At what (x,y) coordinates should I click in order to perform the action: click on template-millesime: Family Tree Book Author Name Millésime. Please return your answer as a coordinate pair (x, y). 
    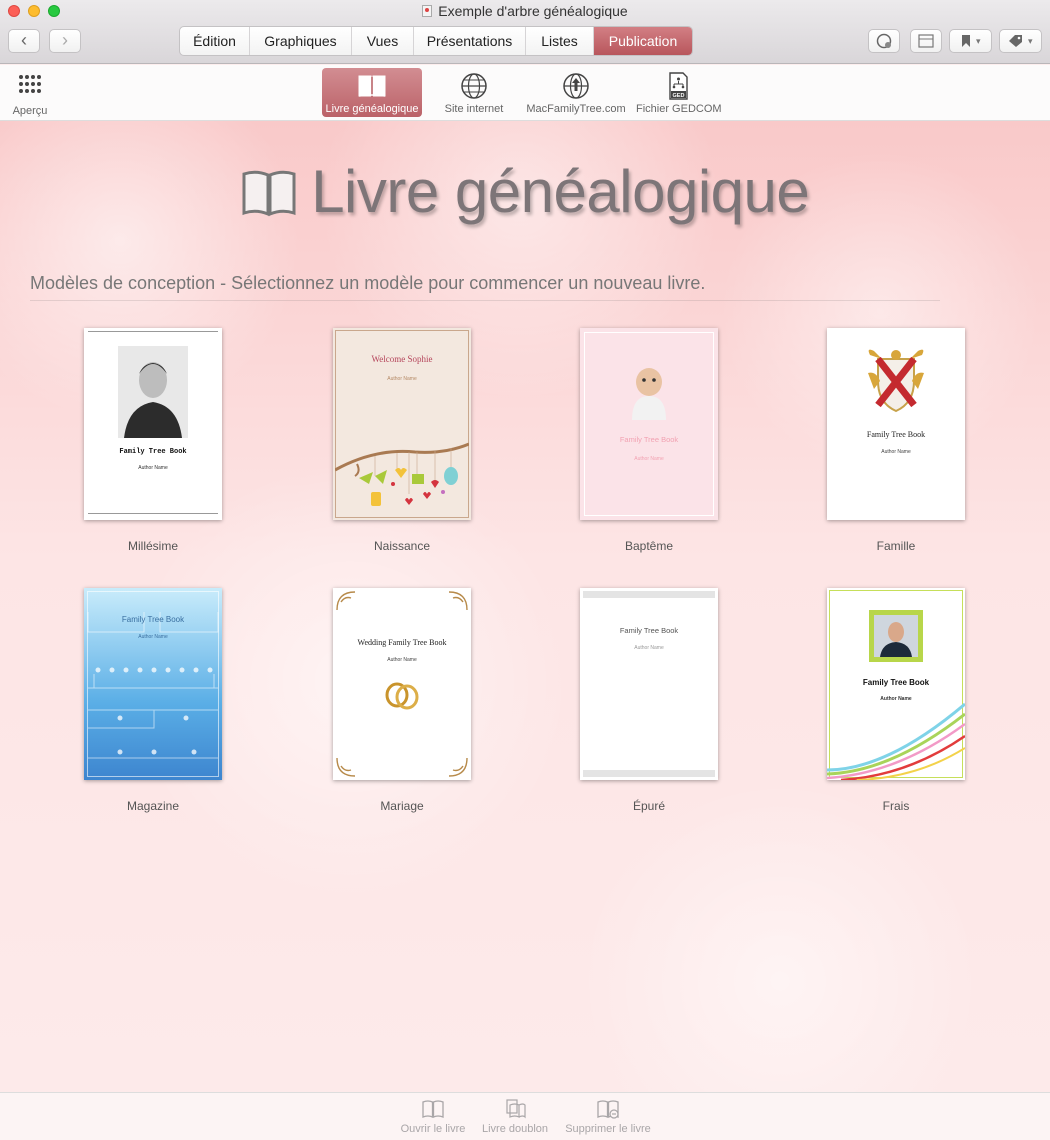
    Looking at the image, I should click on (153, 440).